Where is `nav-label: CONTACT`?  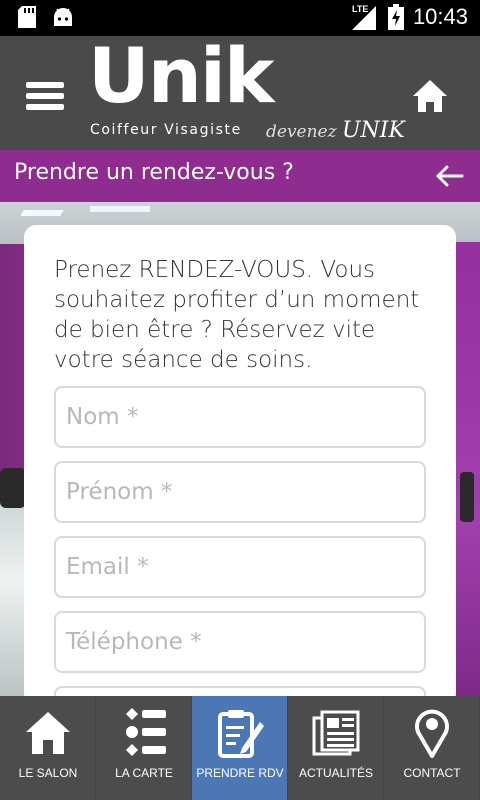 nav-label: CONTACT is located at coordinates (432, 773).